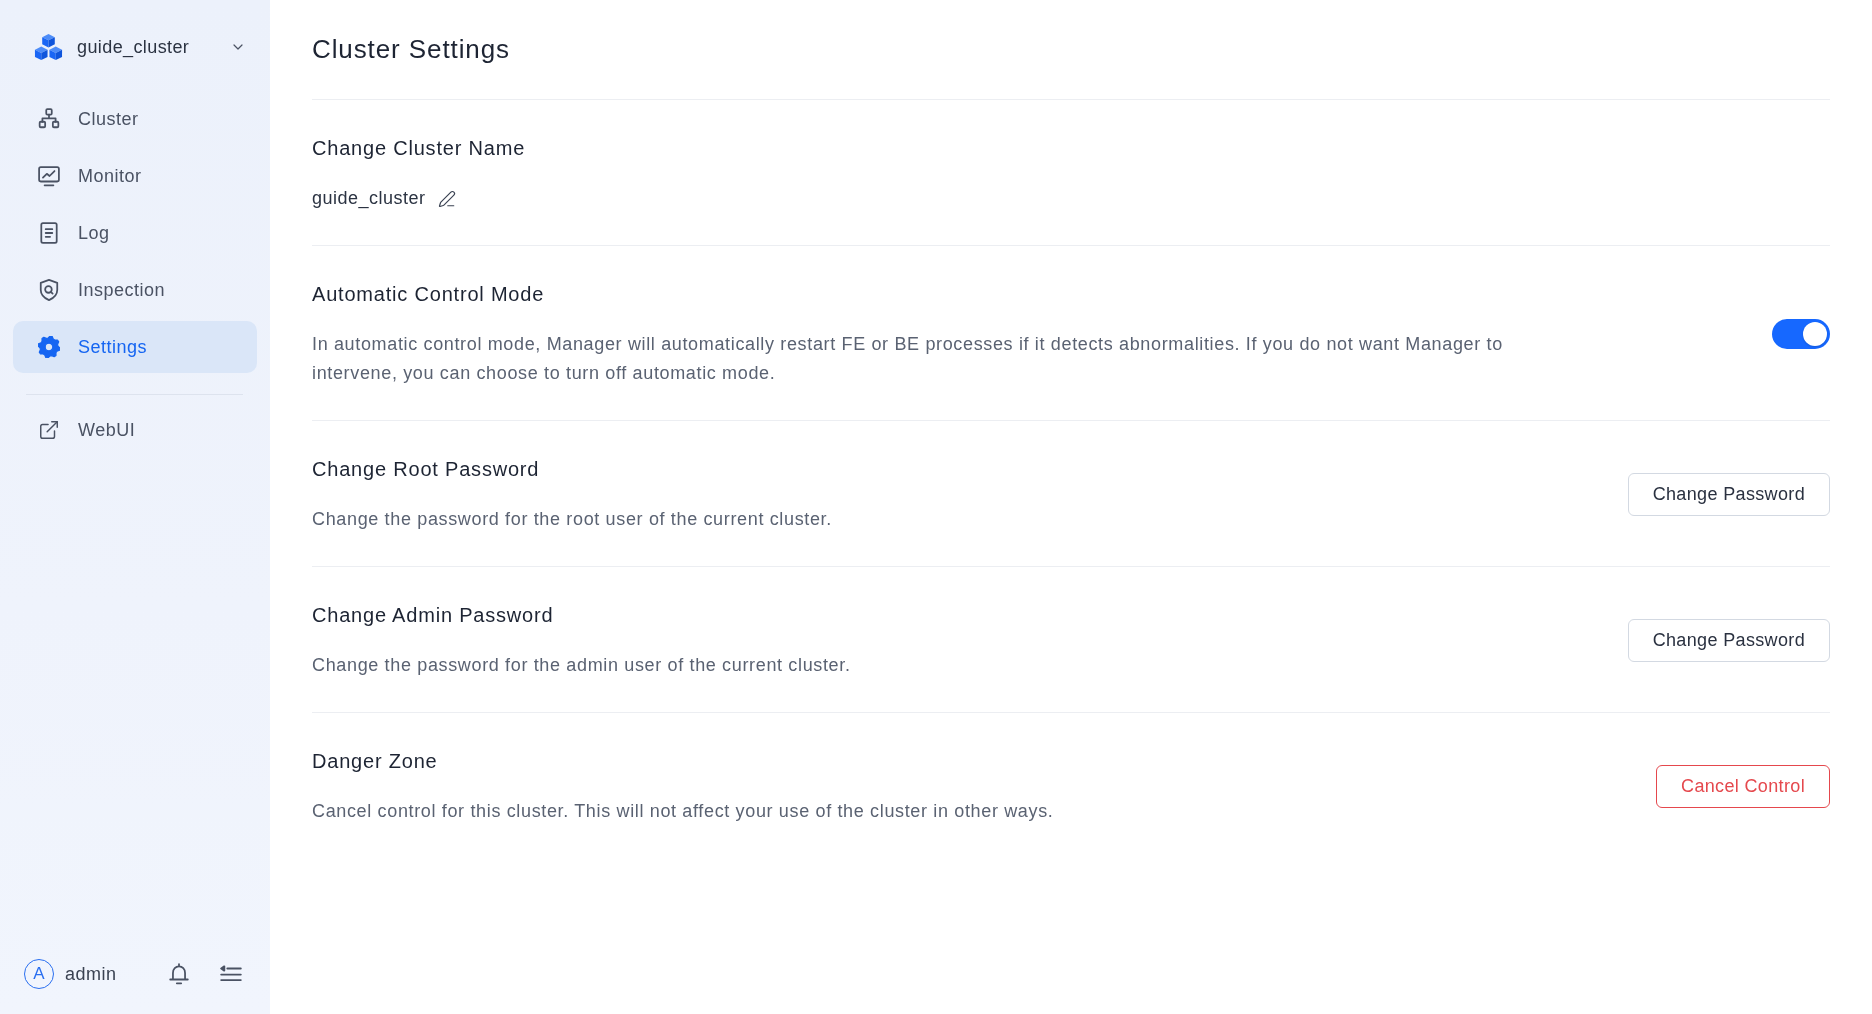 This screenshot has height=1014, width=1872. I want to click on external-link-icon, so click(49, 430).